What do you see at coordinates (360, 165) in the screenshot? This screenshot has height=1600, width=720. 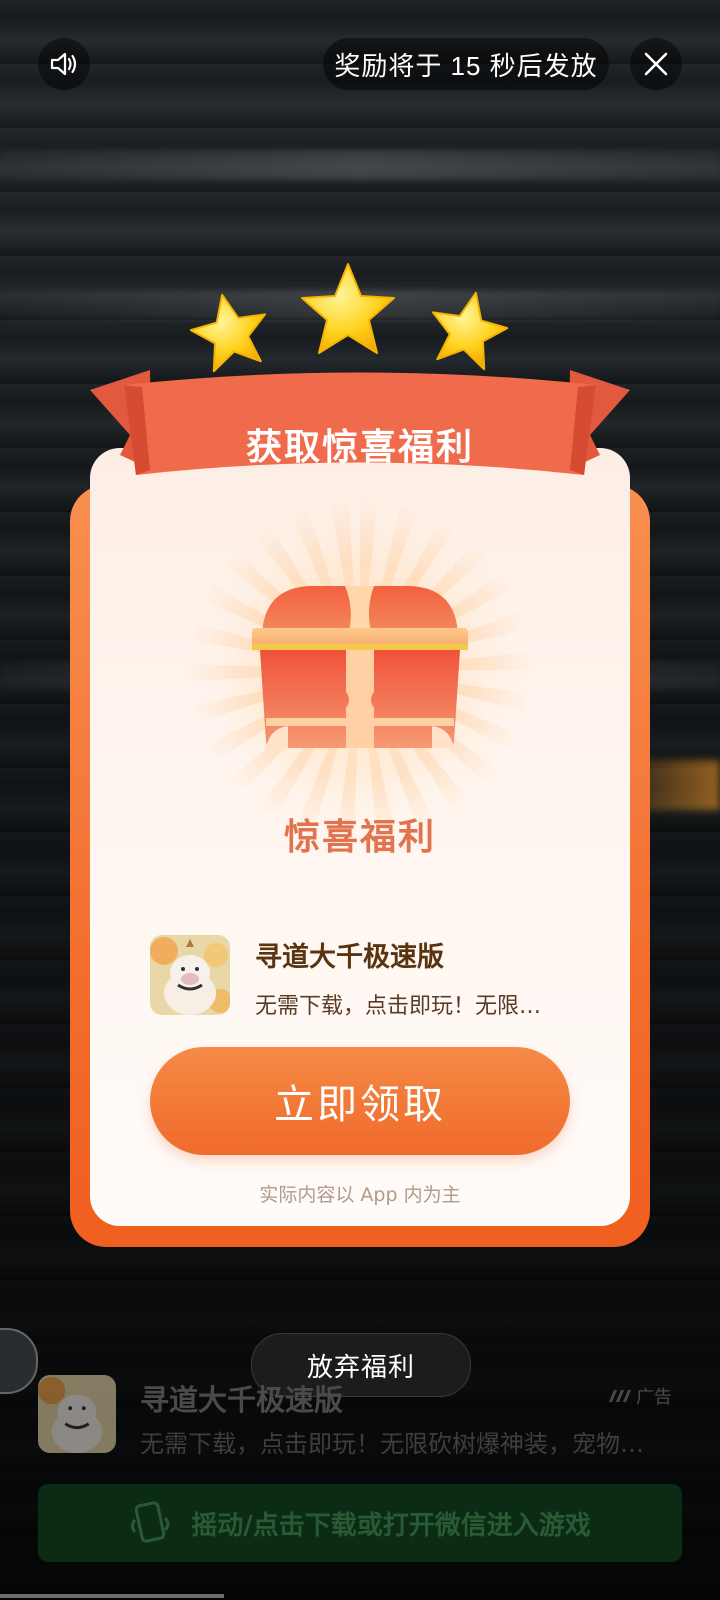 I see `background-blur-streak` at bounding box center [360, 165].